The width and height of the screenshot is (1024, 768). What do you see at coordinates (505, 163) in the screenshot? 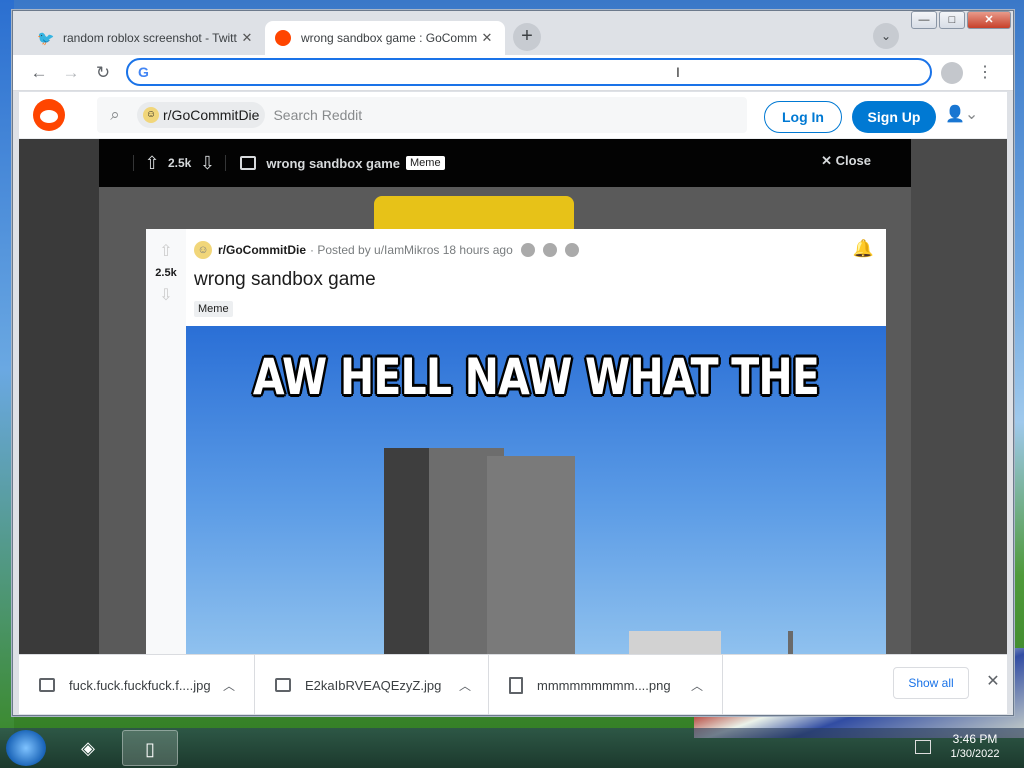
I see `post-overlay-bar: ⇧ 2.5k ⇩ wrong sandbox game Meme ✕ Close` at bounding box center [505, 163].